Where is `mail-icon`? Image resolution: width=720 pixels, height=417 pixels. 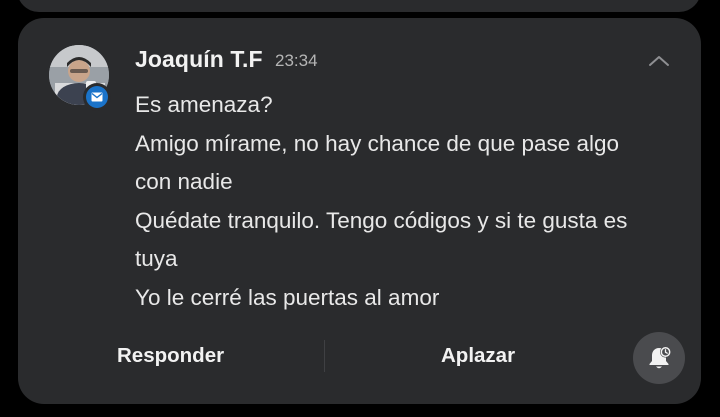
mail-icon is located at coordinates (97, 97).